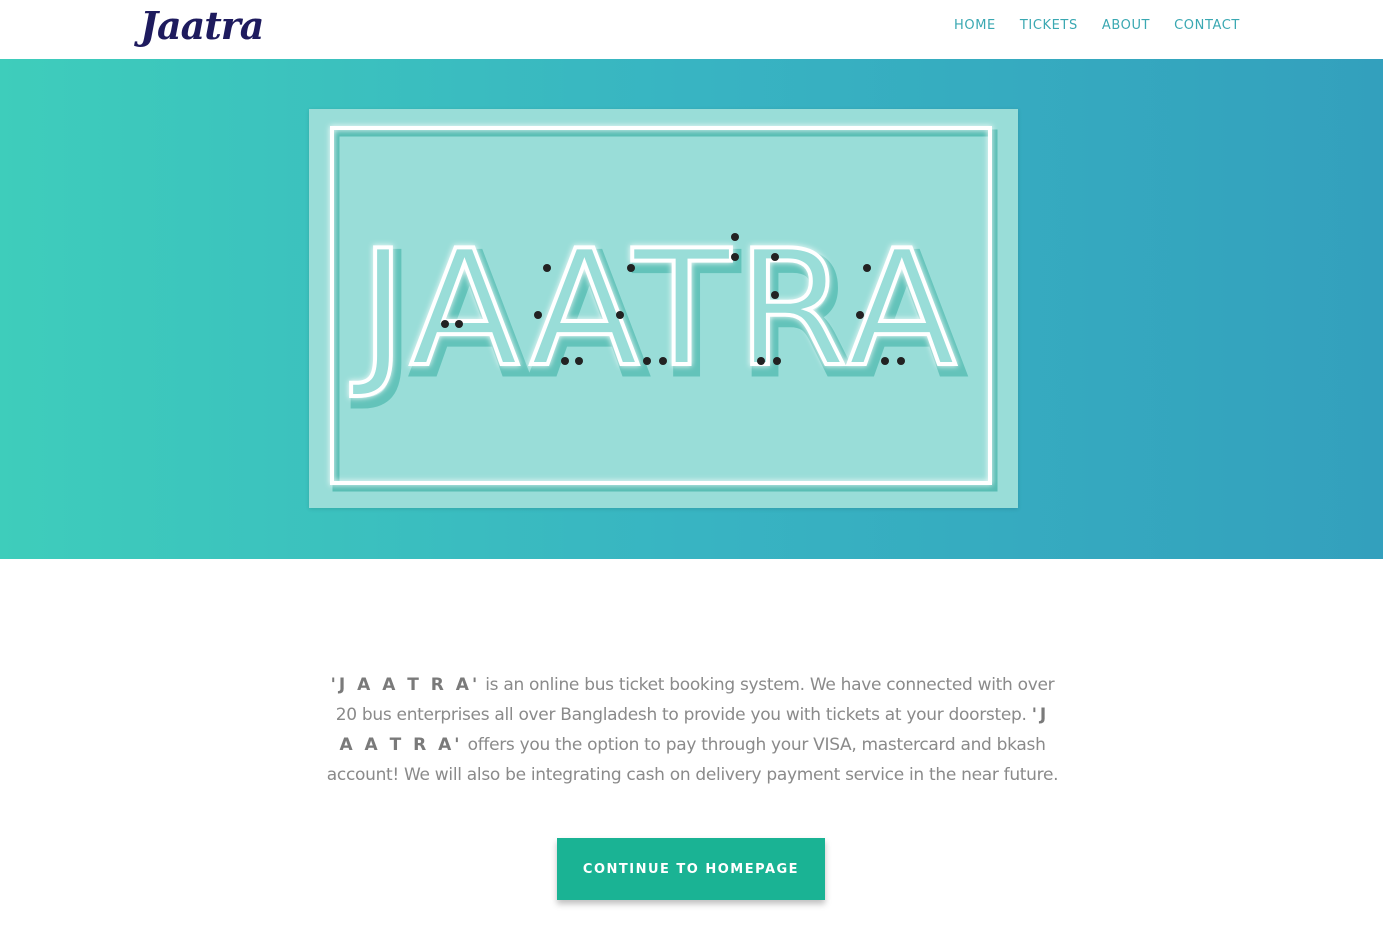 This screenshot has height=937, width=1383. I want to click on nav-tickets: TICKETS, so click(1049, 26).